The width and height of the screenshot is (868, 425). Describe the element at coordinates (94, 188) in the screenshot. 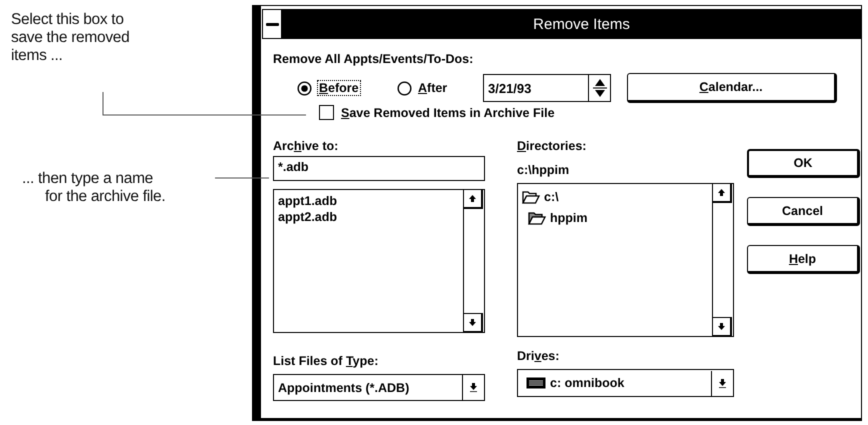

I see `annotation-text: ... then type a name for the archive file.` at that location.